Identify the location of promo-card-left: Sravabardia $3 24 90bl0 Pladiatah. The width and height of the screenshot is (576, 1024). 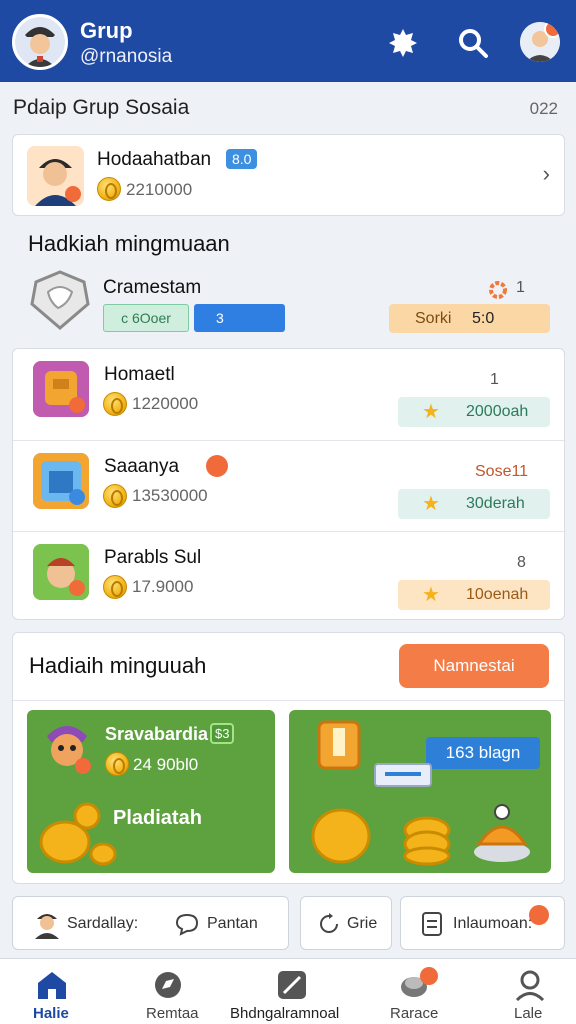
(151, 791).